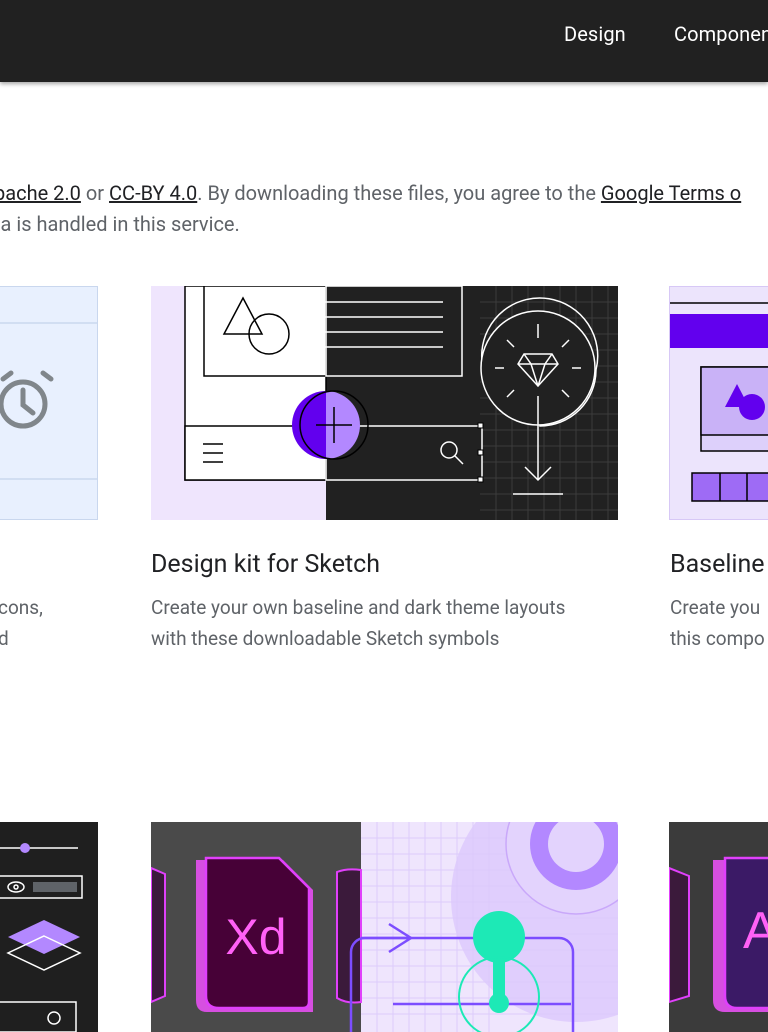 This screenshot has width=768, height=1032. I want to click on card-thumbnail-adobe-xd: Xd, so click(384, 927).